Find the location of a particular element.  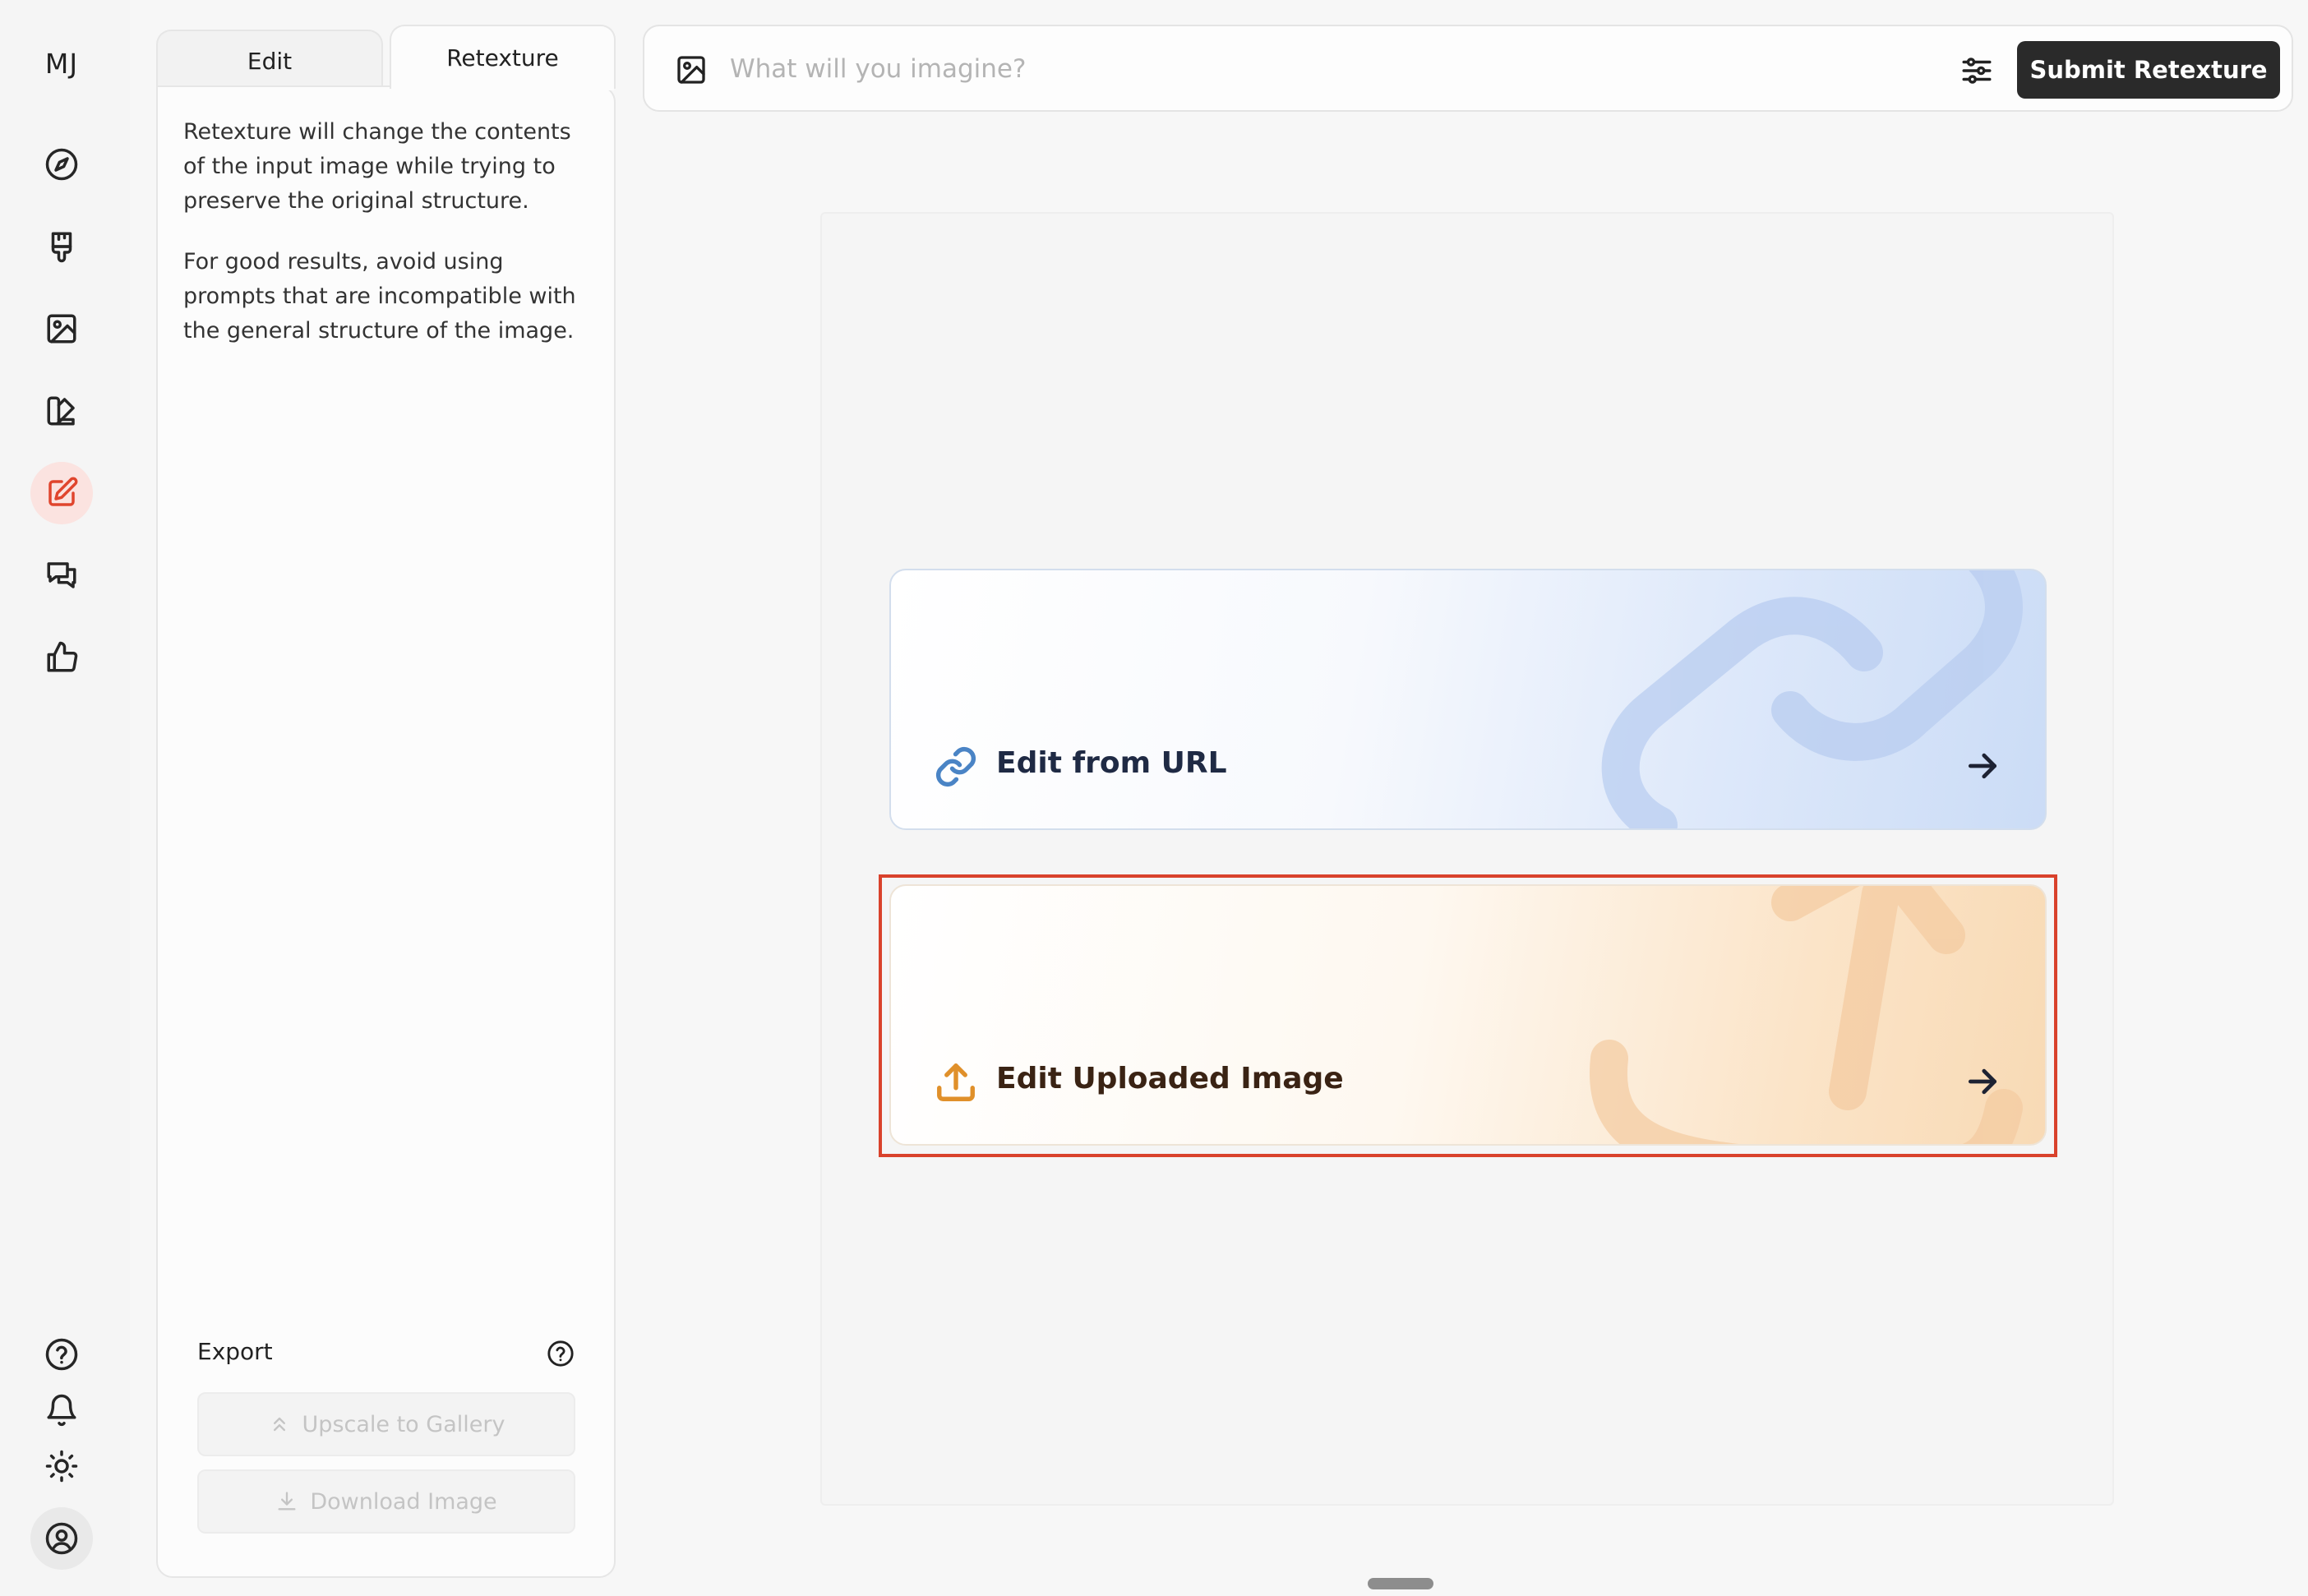

double-chevron-up-icon is located at coordinates (279, 1425).